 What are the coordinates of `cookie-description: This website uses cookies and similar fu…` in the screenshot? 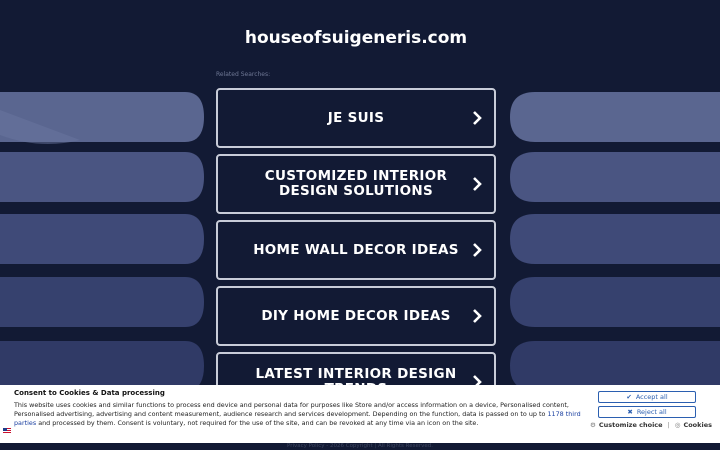 It's located at (298, 414).